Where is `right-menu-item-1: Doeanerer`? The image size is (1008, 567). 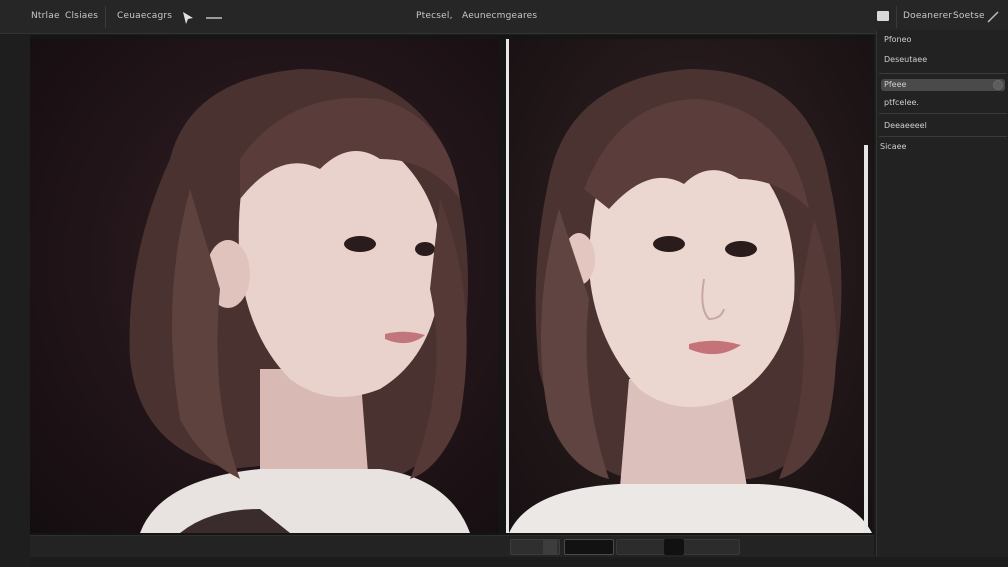
right-menu-item-1: Doeanerer is located at coordinates (927, 16).